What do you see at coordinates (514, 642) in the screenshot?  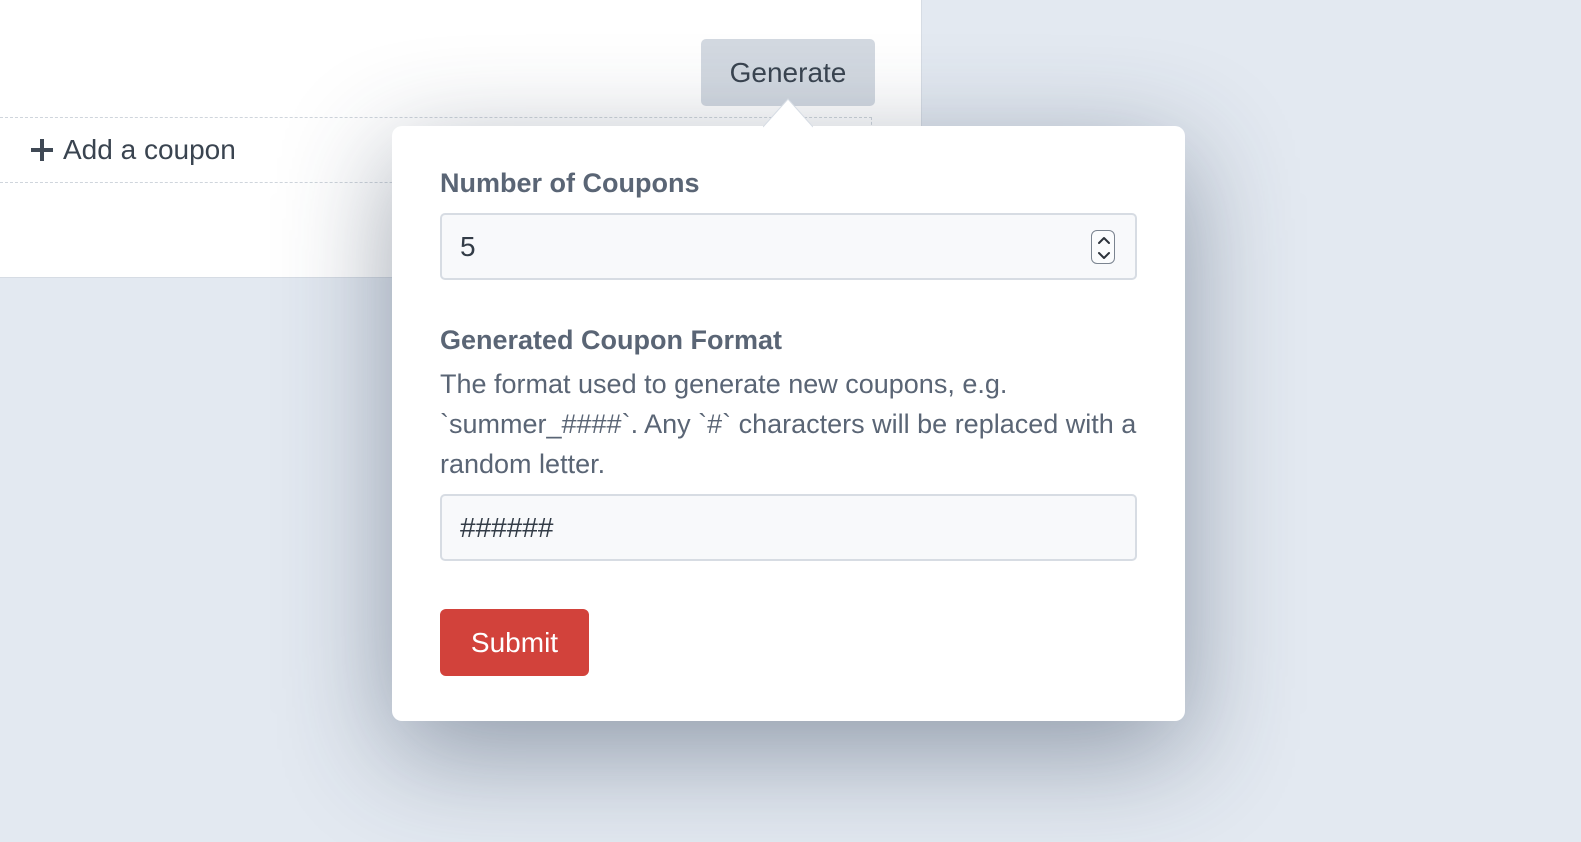 I see `submit-button: Submit` at bounding box center [514, 642].